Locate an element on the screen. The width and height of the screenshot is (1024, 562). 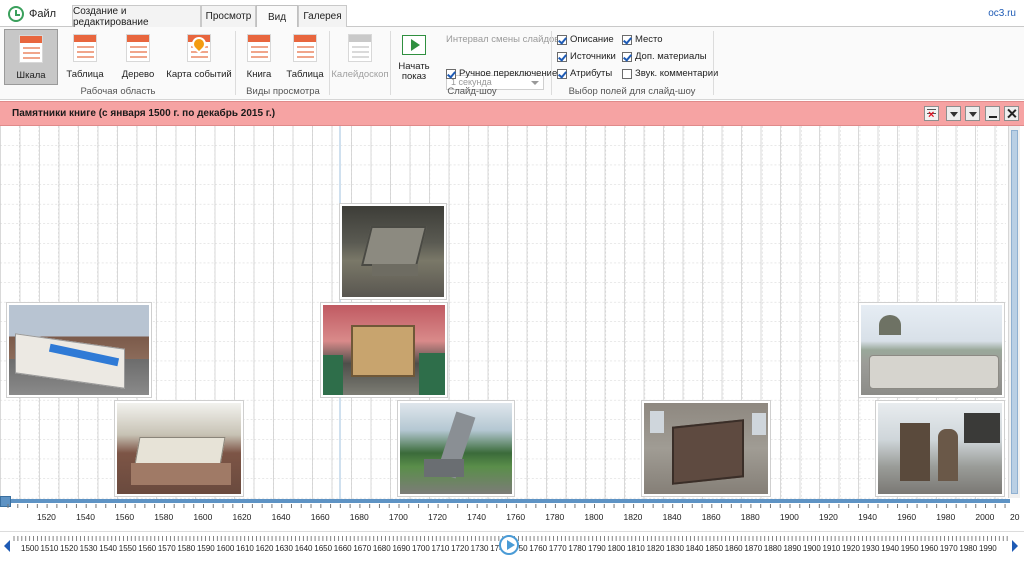
overview-year-label: 1690 is located at coordinates (401, 548).